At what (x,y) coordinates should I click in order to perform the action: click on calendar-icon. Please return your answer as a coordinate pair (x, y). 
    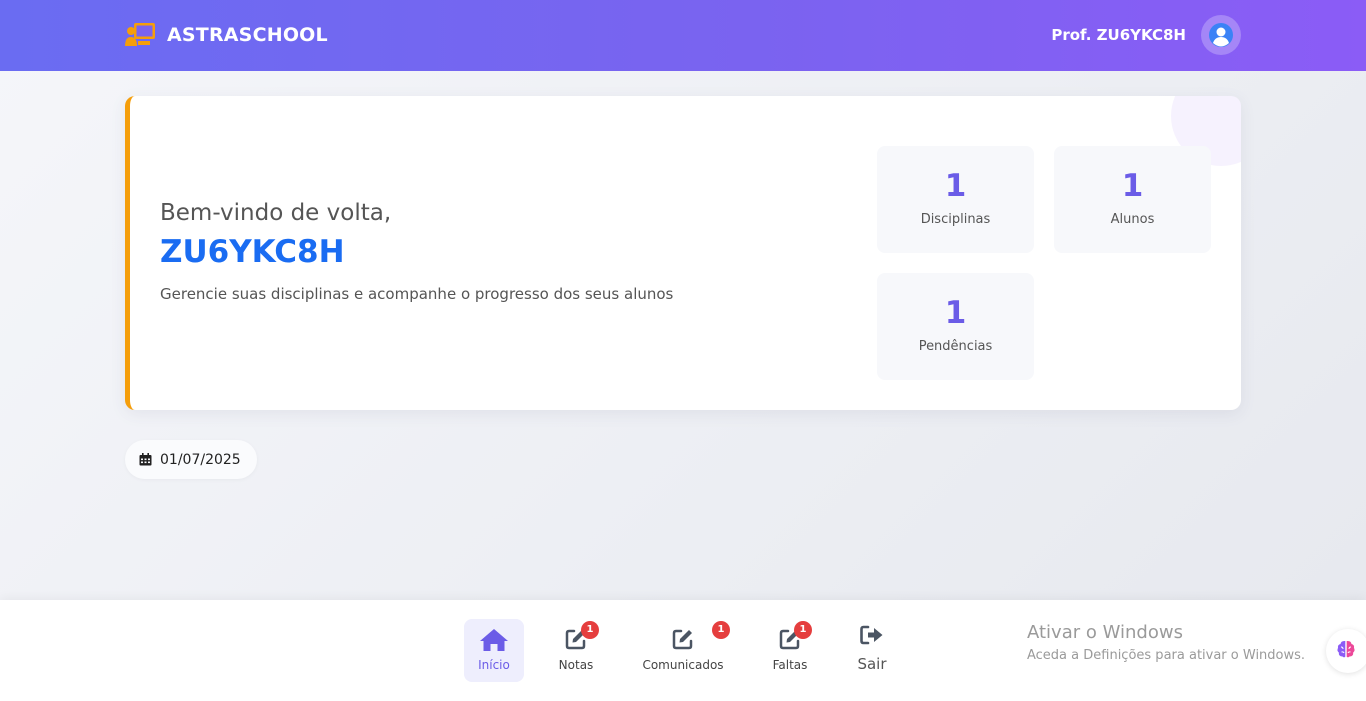
    Looking at the image, I should click on (145, 459).